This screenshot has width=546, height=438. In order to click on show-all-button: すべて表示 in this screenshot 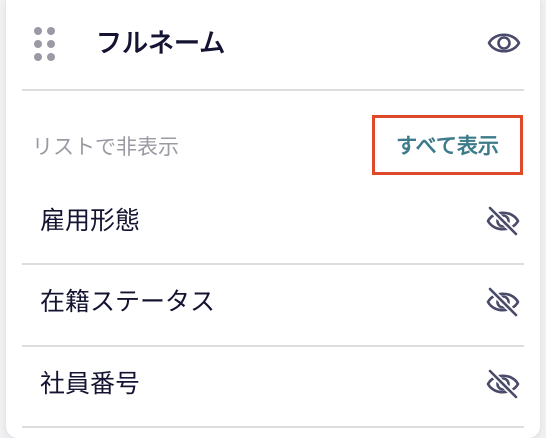, I will do `click(447, 145)`.